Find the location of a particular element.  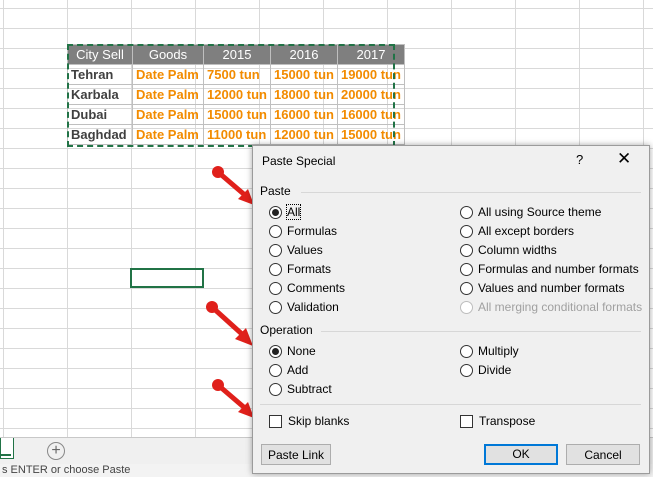

option-label: Subtract is located at coordinates (309, 389).